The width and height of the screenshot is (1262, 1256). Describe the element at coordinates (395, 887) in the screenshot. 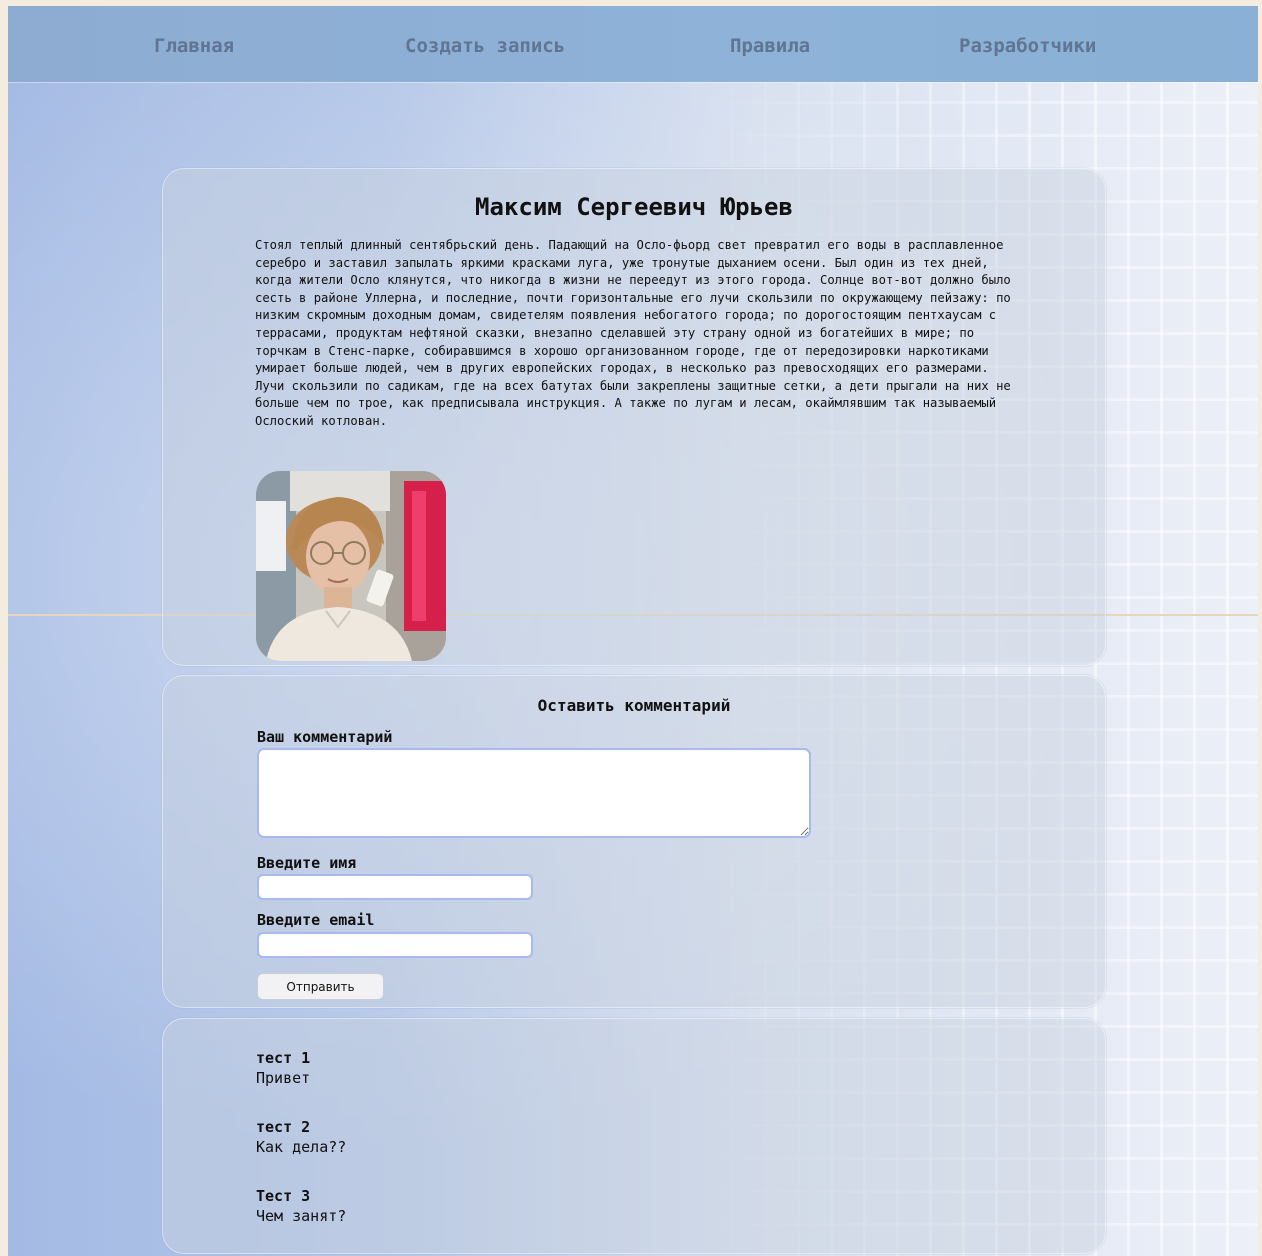

I see `name-input` at that location.